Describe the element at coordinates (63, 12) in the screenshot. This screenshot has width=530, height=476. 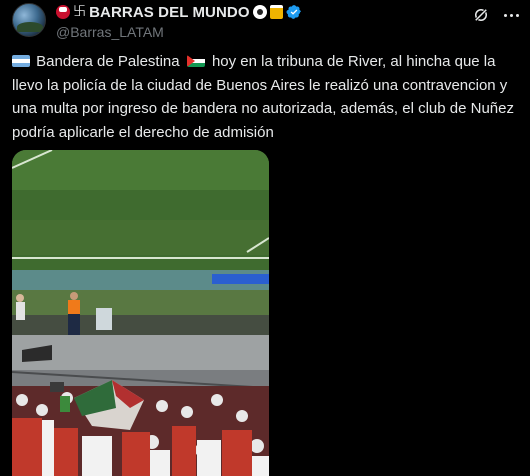
I see `helmet-emoji-icon` at that location.